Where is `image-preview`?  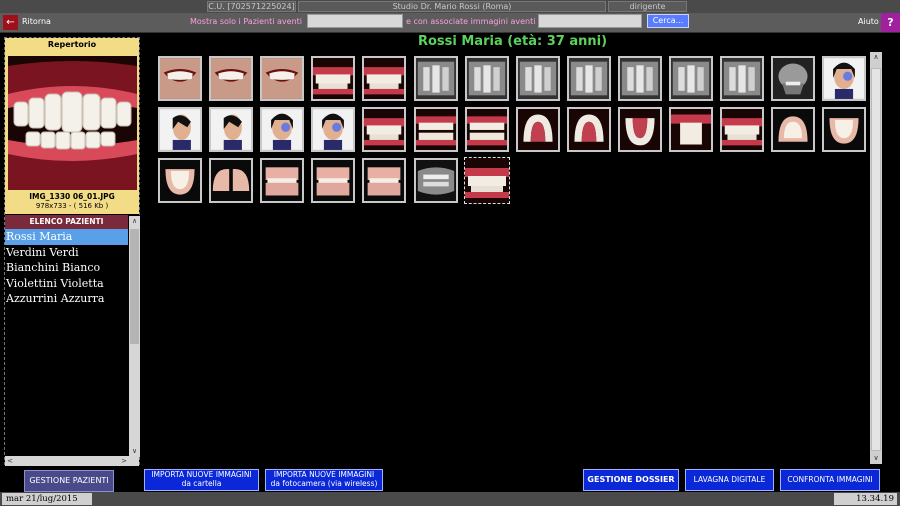
image-preview is located at coordinates (72, 123).